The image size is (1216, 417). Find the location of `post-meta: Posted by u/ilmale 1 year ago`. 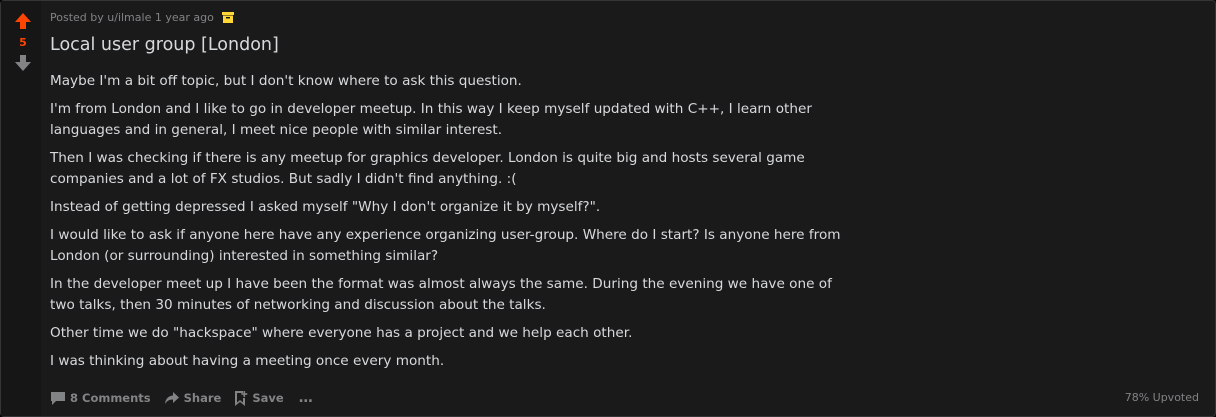

post-meta: Posted by u/ilmale 1 year ago is located at coordinates (142, 17).